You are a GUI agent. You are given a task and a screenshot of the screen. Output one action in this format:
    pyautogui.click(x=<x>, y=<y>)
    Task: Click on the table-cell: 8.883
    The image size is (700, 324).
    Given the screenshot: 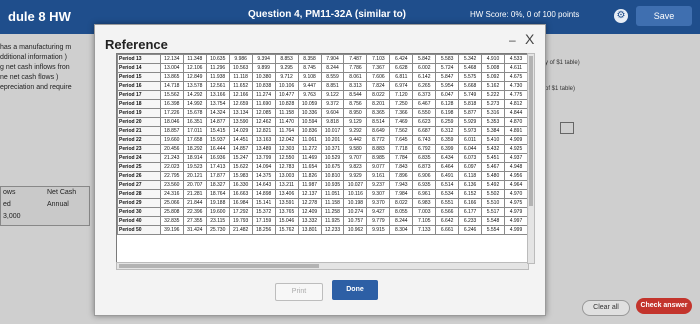 What is the action you would take?
    pyautogui.click(x=378, y=149)
    